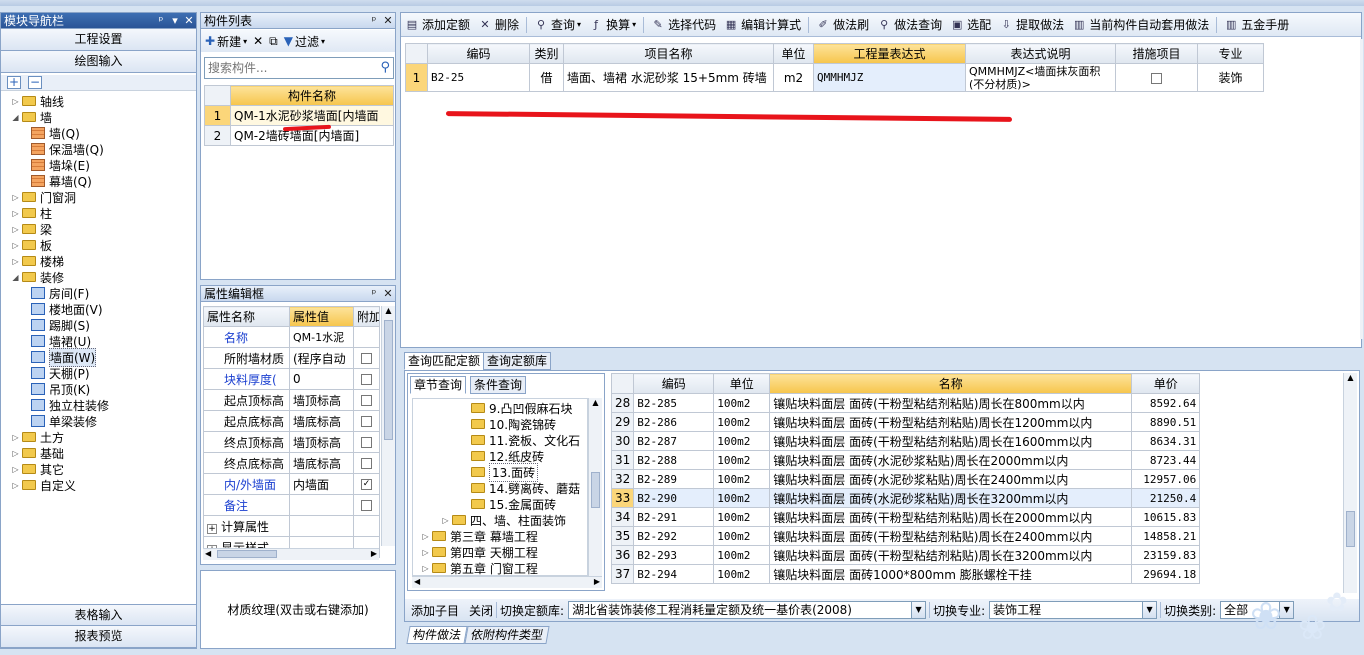 The width and height of the screenshot is (1364, 655). Describe the element at coordinates (35, 82) in the screenshot. I see `collapse-all-icon: −` at that location.